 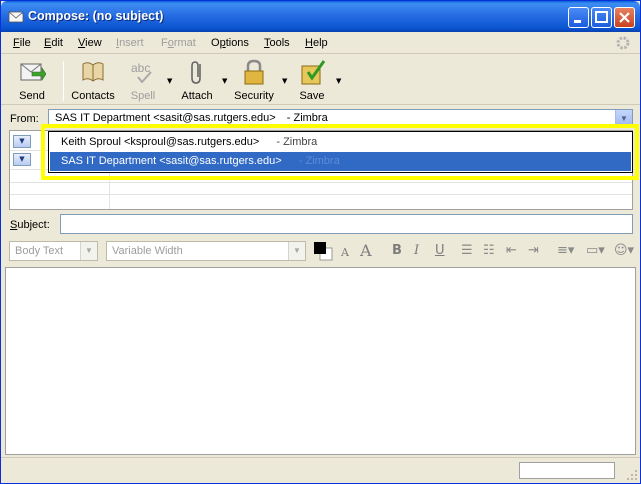 I want to click on from-dropdown-arrow-icon: ▼, so click(x=623, y=118).